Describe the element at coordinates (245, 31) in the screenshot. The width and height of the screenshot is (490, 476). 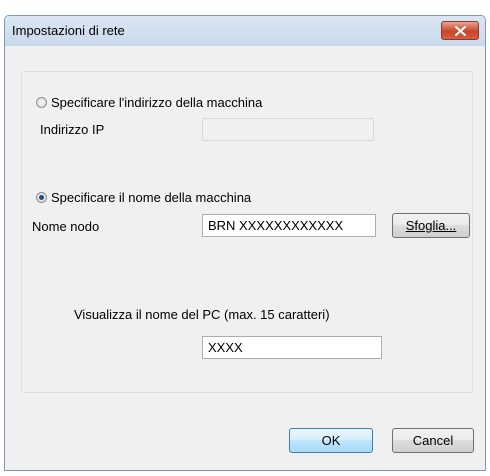
I see `title-bar: Impostazioni di rete` at that location.